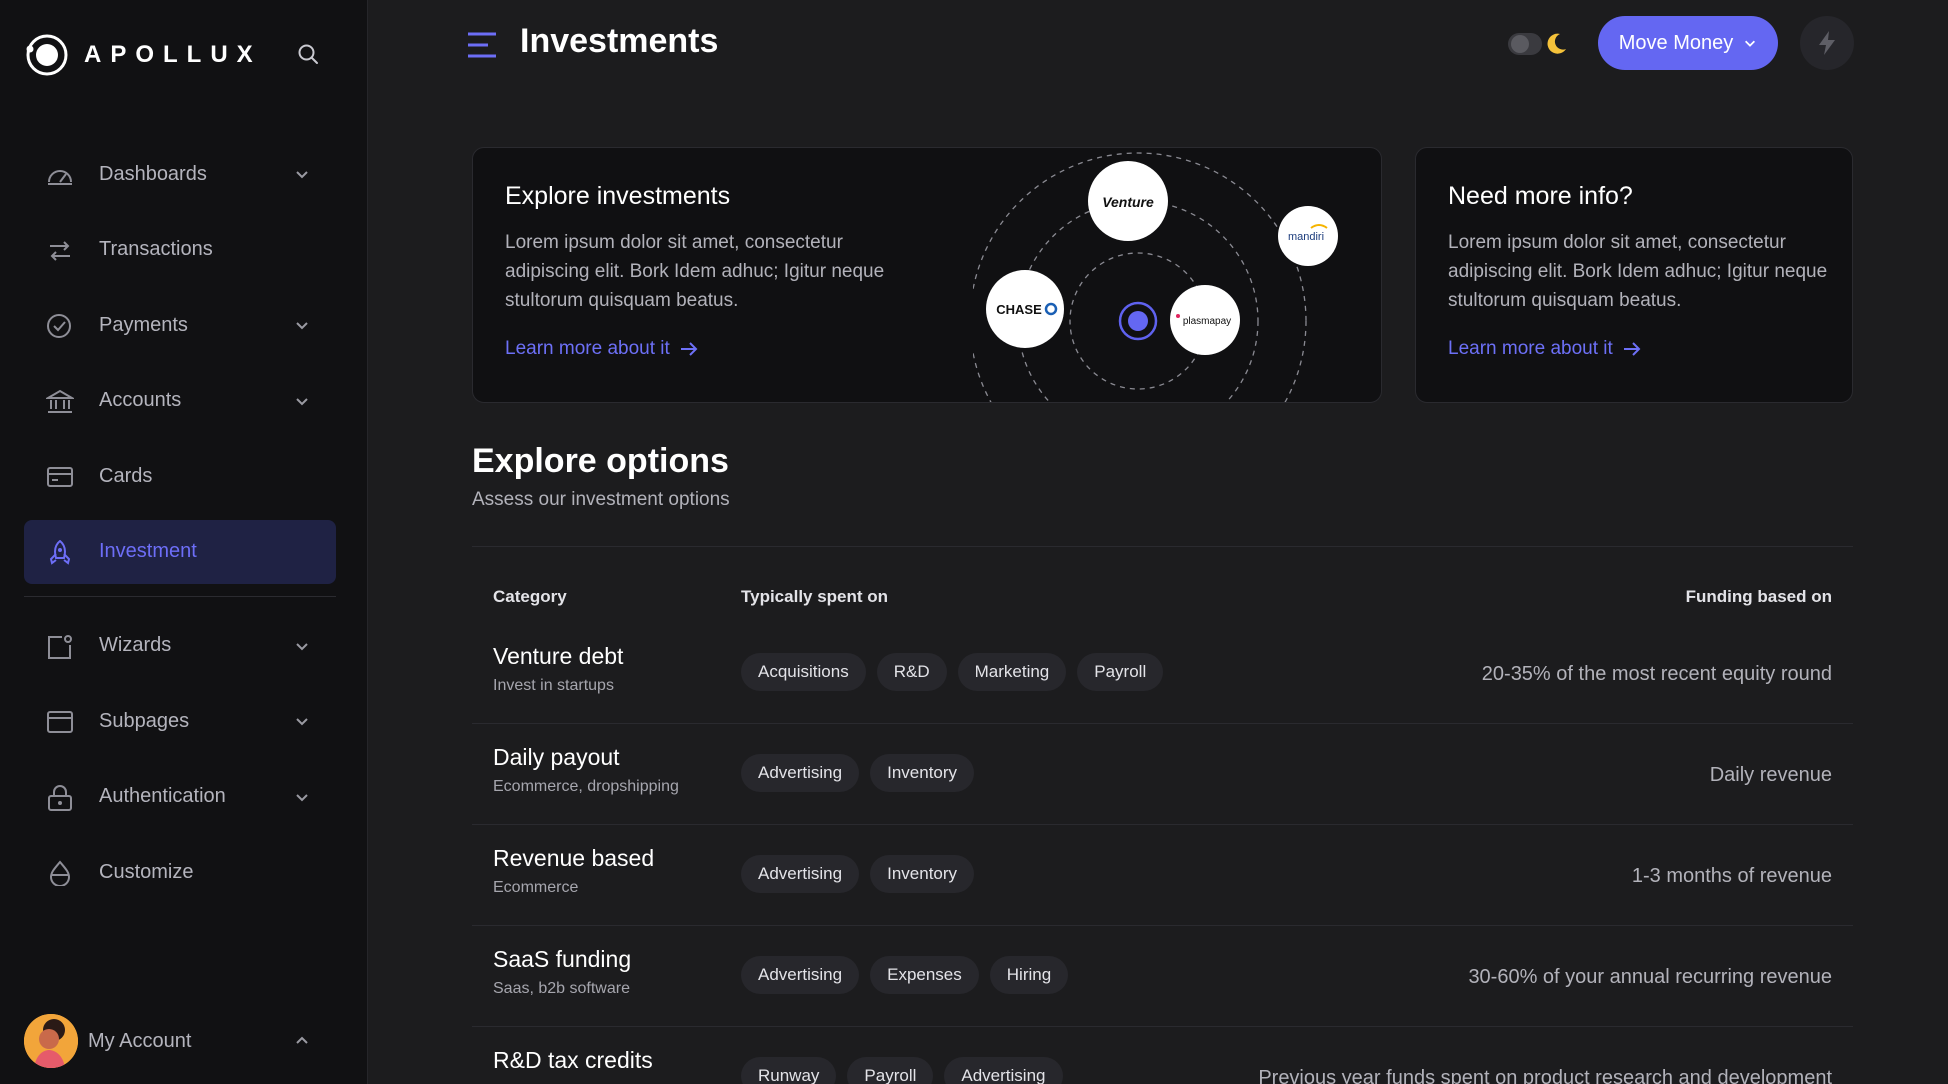 This screenshot has height=1084, width=1948. Describe the element at coordinates (1162, 546) in the screenshot. I see `section-divider` at that location.